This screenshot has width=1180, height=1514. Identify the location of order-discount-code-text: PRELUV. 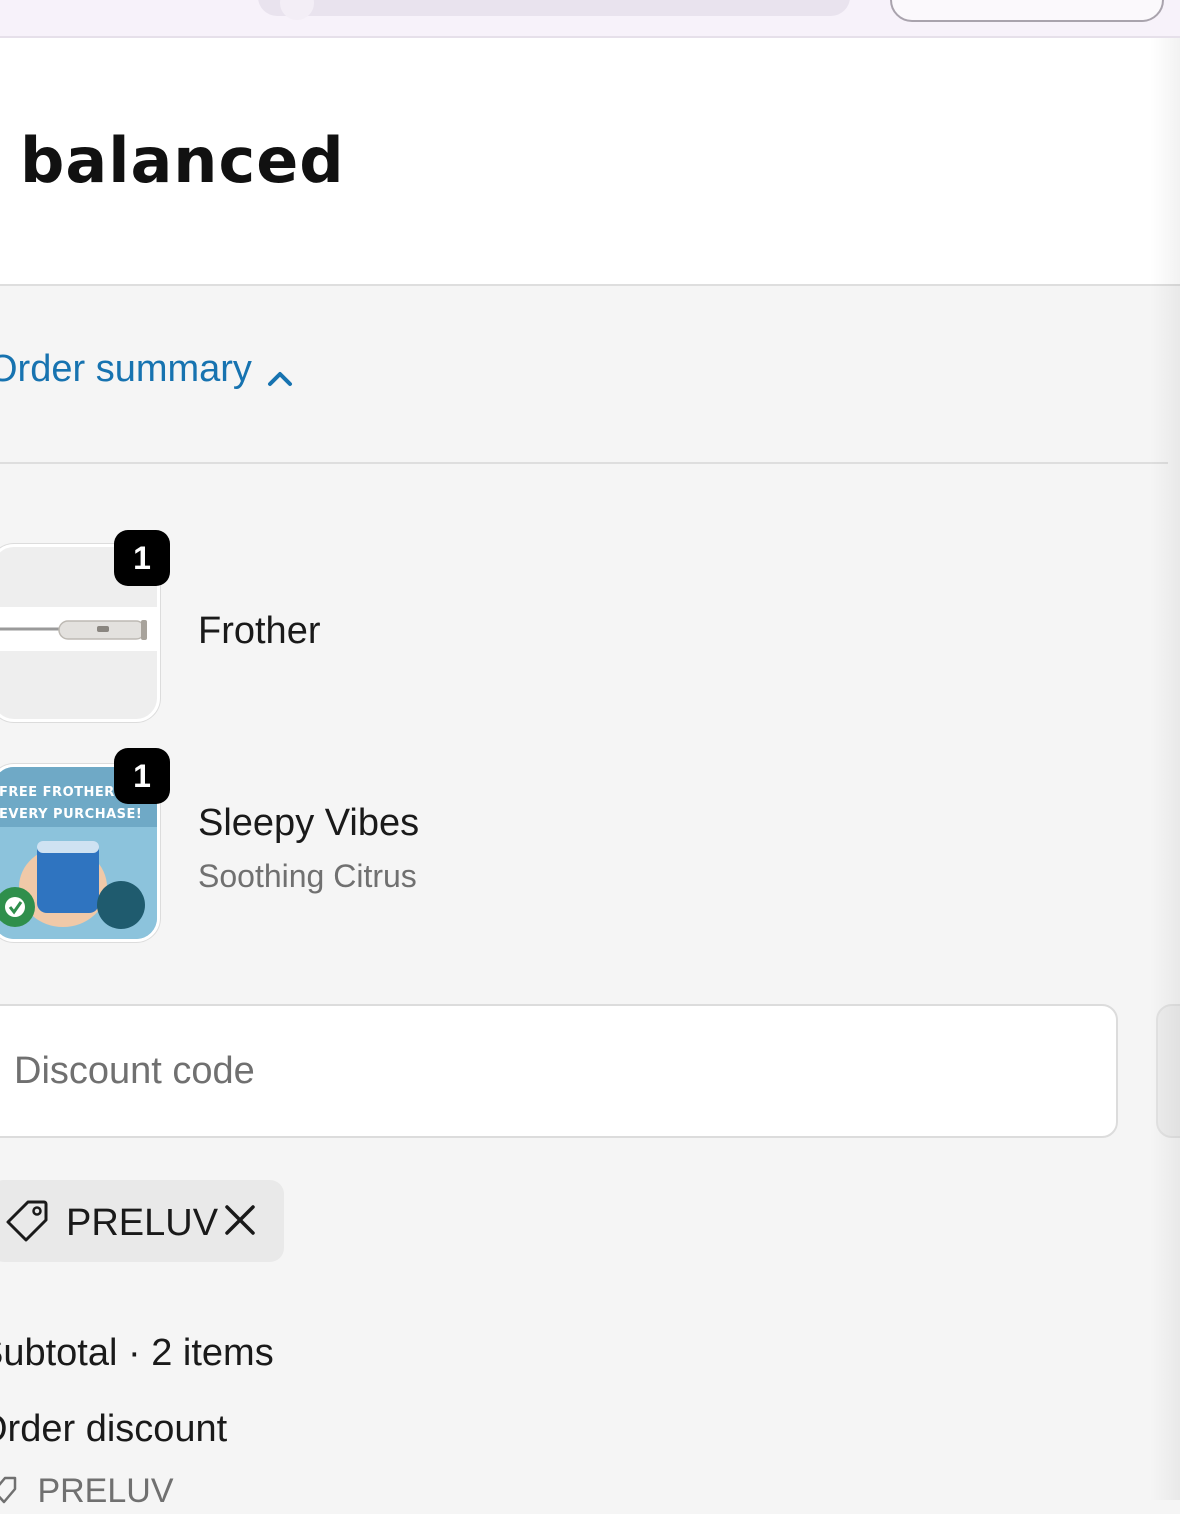
(105, 1491).